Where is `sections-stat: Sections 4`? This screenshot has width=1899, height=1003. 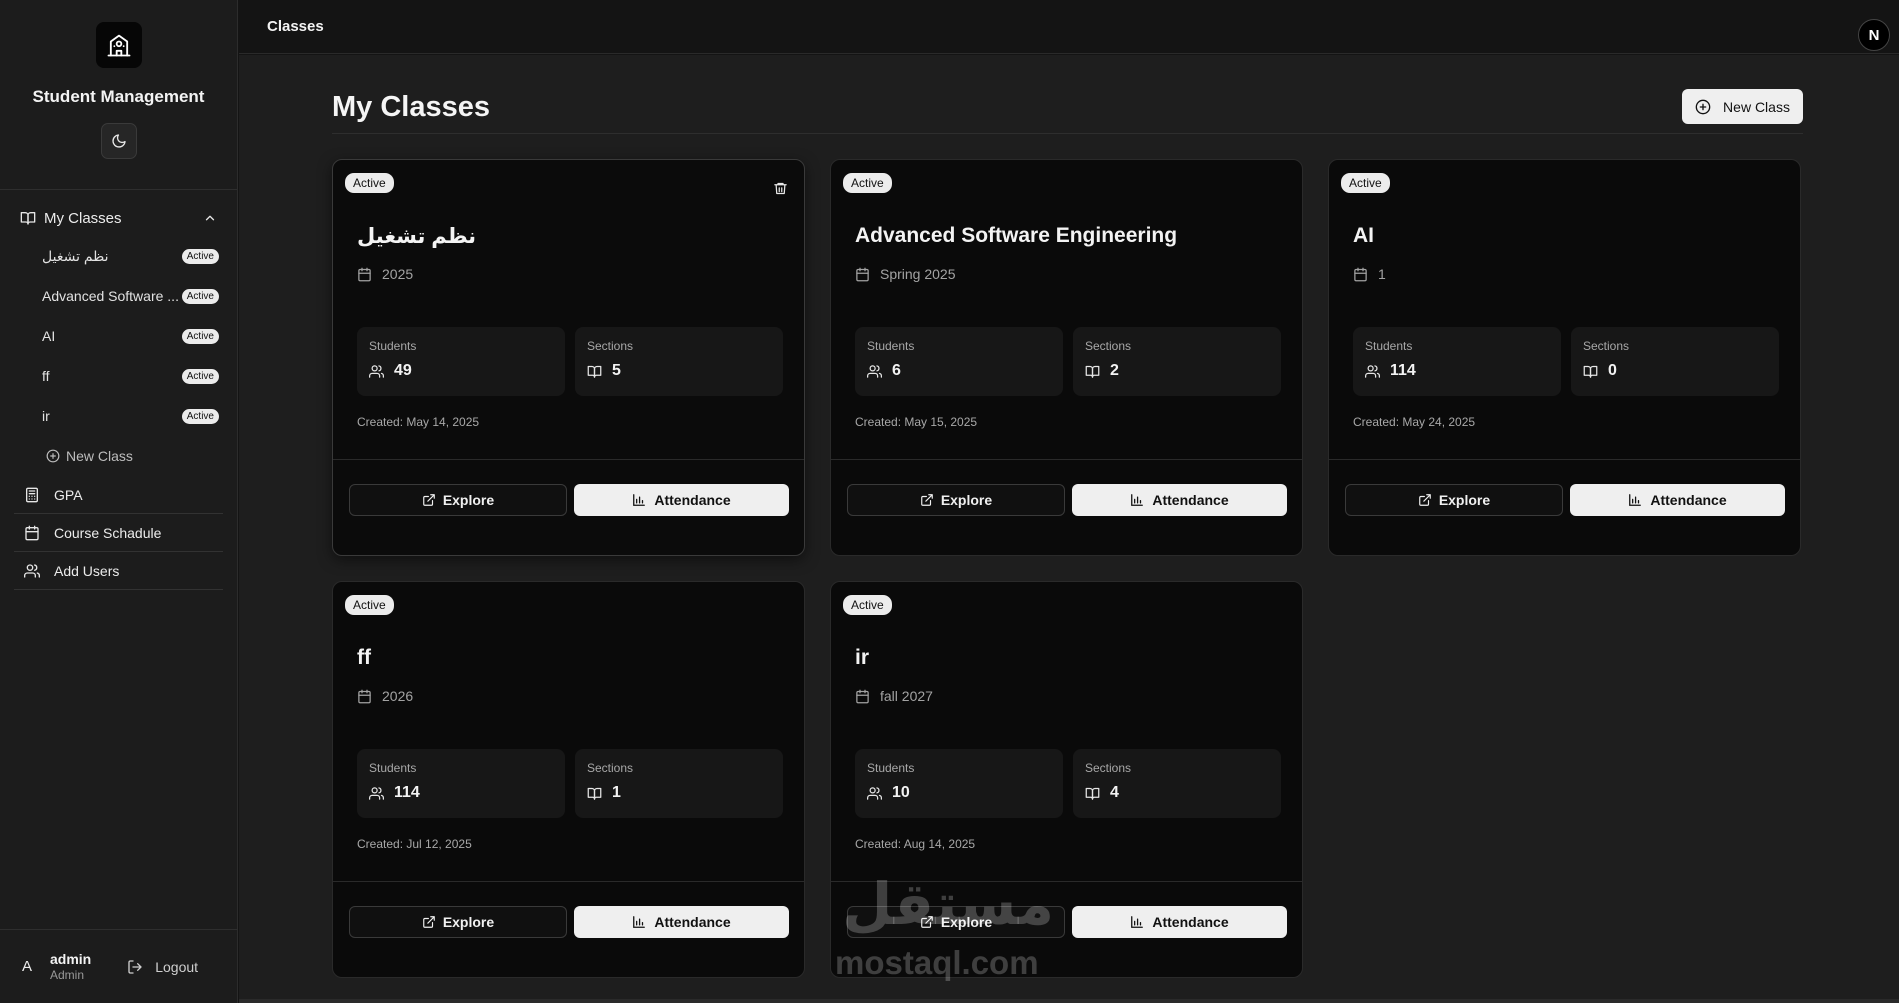 sections-stat: Sections 4 is located at coordinates (1177, 783).